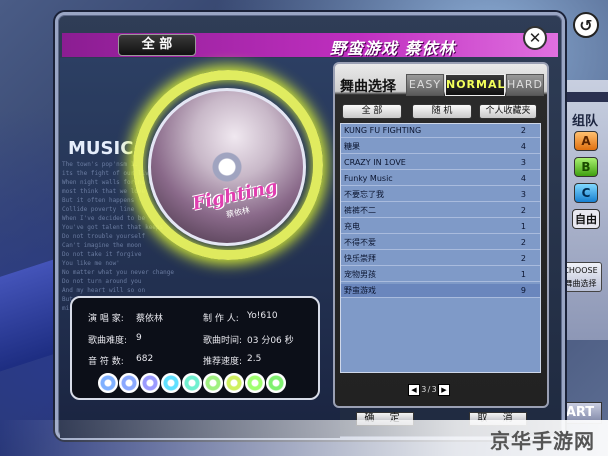 Image resolution: width=608 pixels, height=456 pixels. I want to click on team-b-button: B, so click(586, 167).